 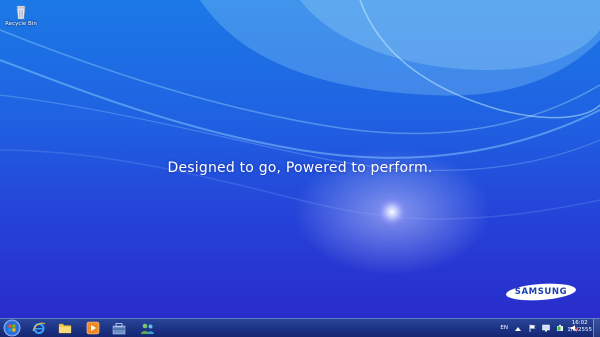 I want to click on people-icon, so click(x=147, y=328).